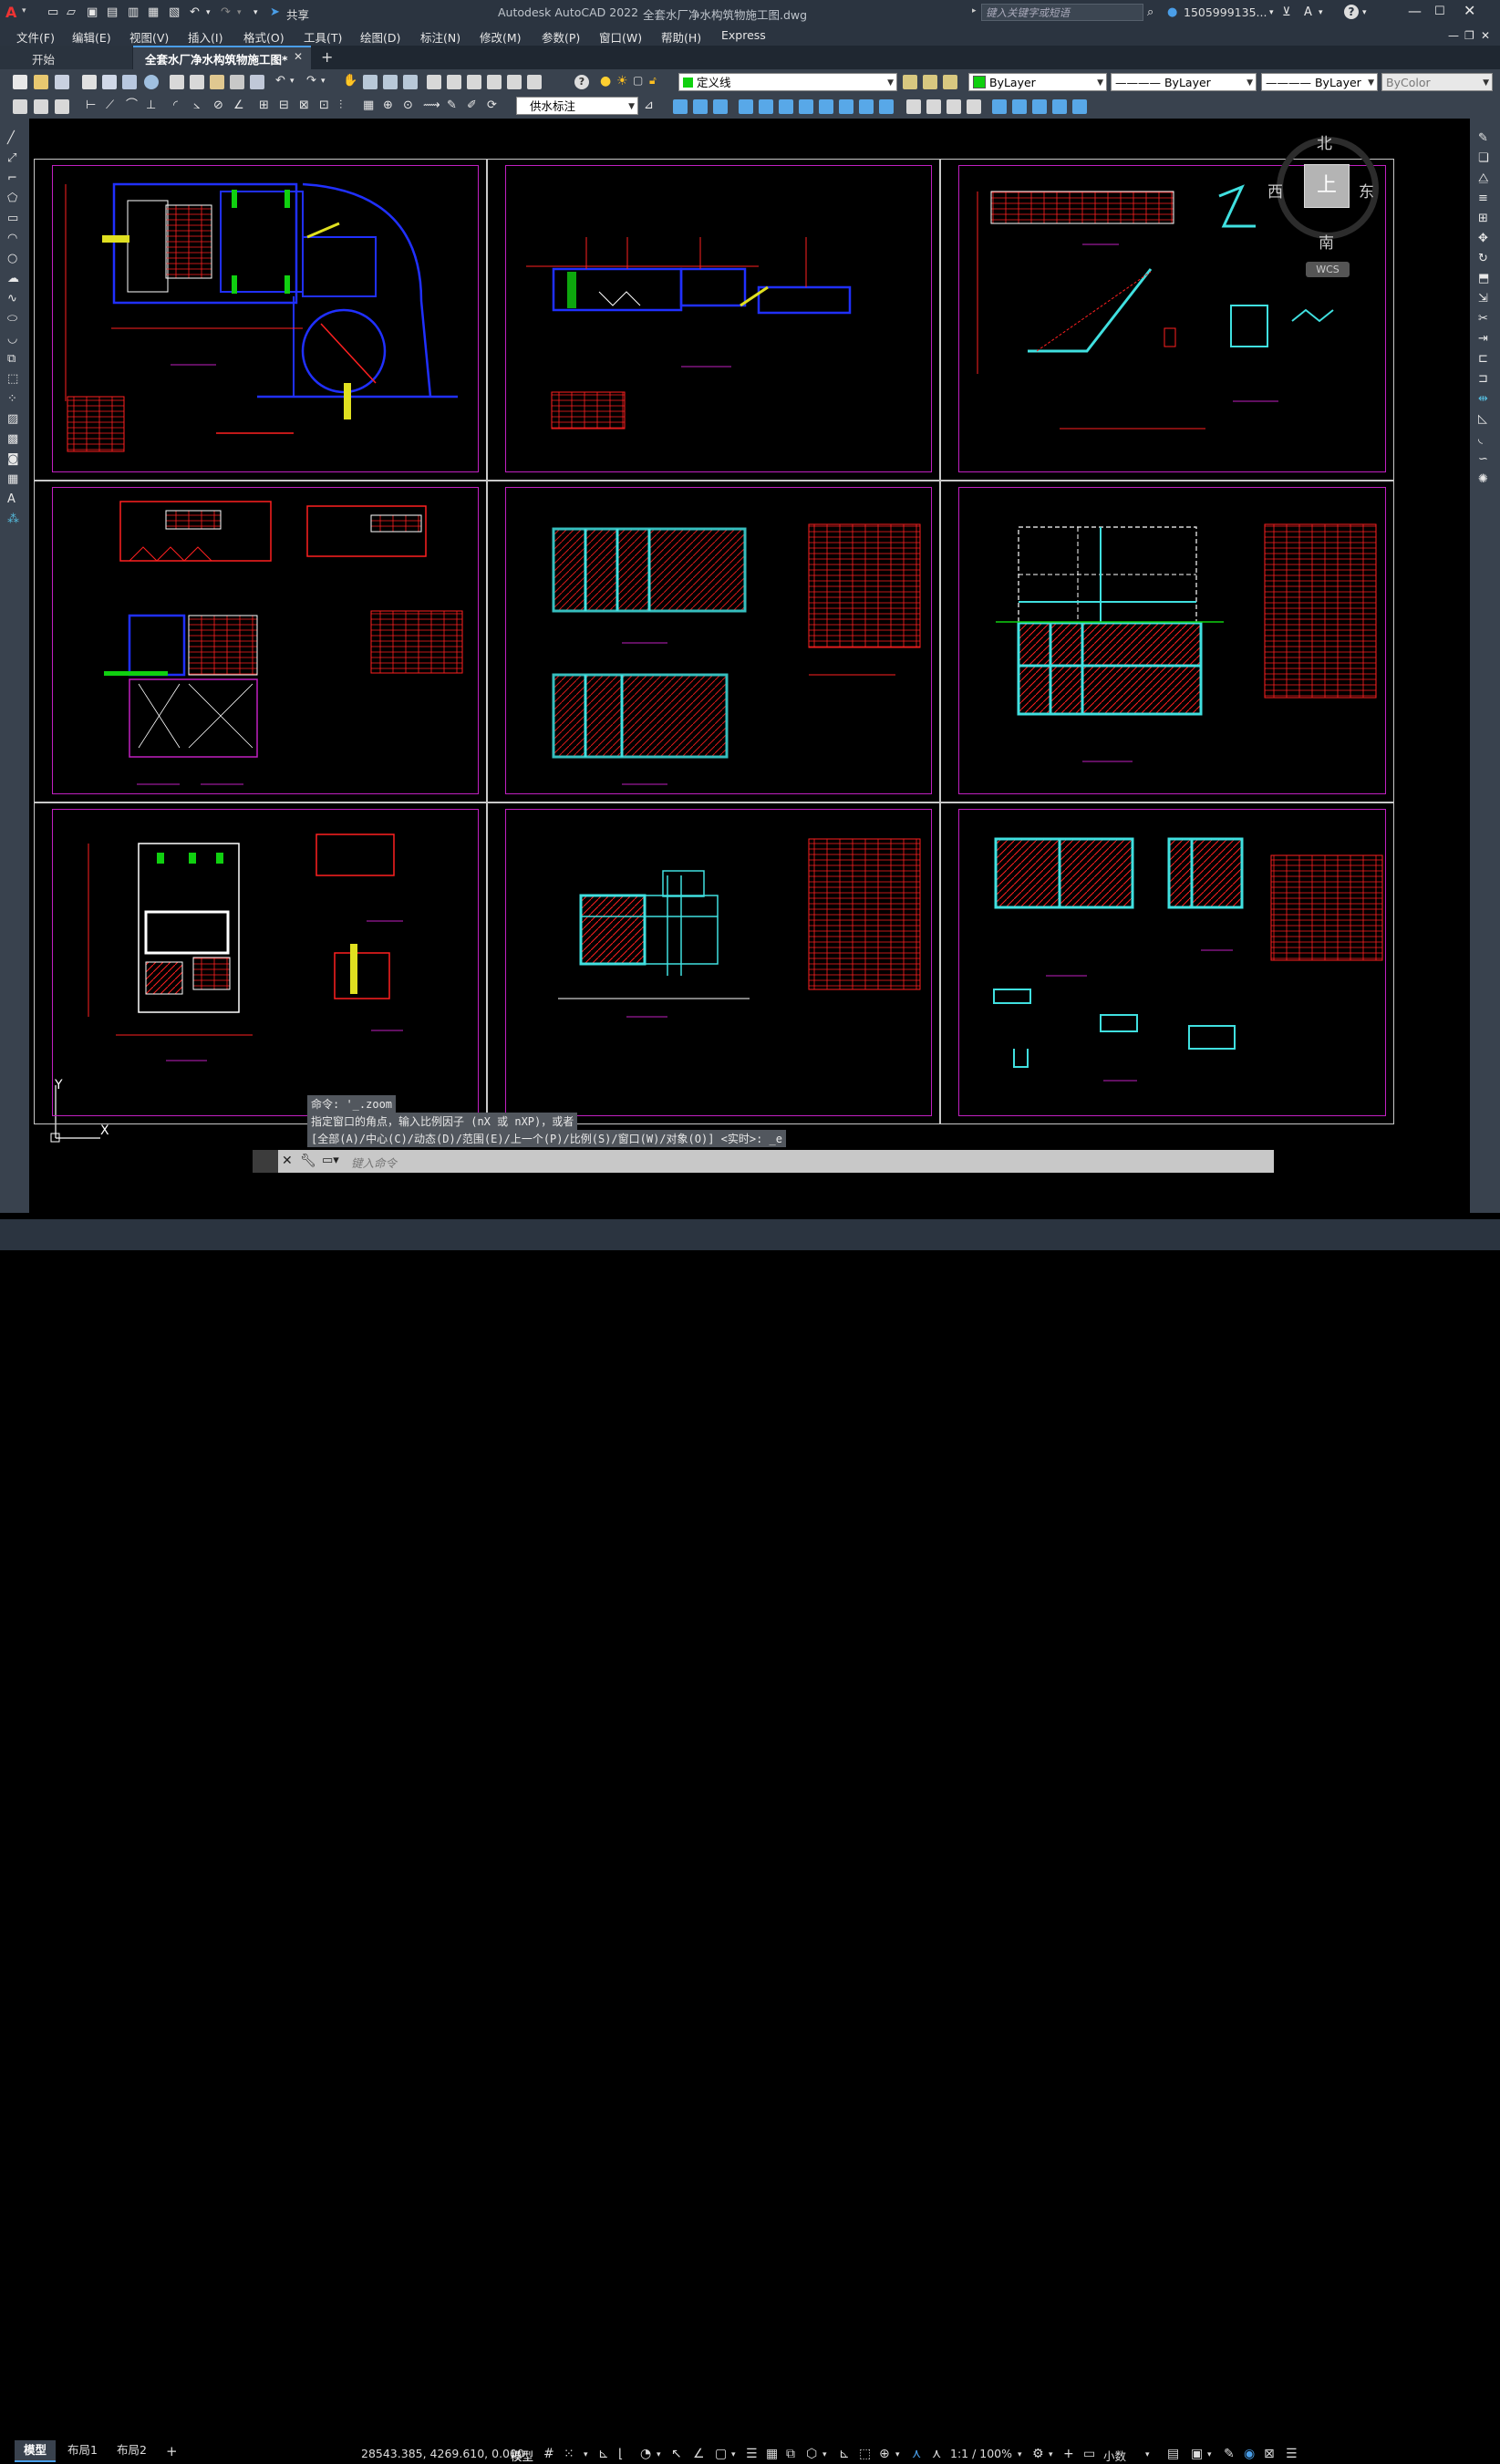 This screenshot has height=2464, width=1500. Describe the element at coordinates (35, 37) in the screenshot. I see `menu-file: 文件(F)` at that location.